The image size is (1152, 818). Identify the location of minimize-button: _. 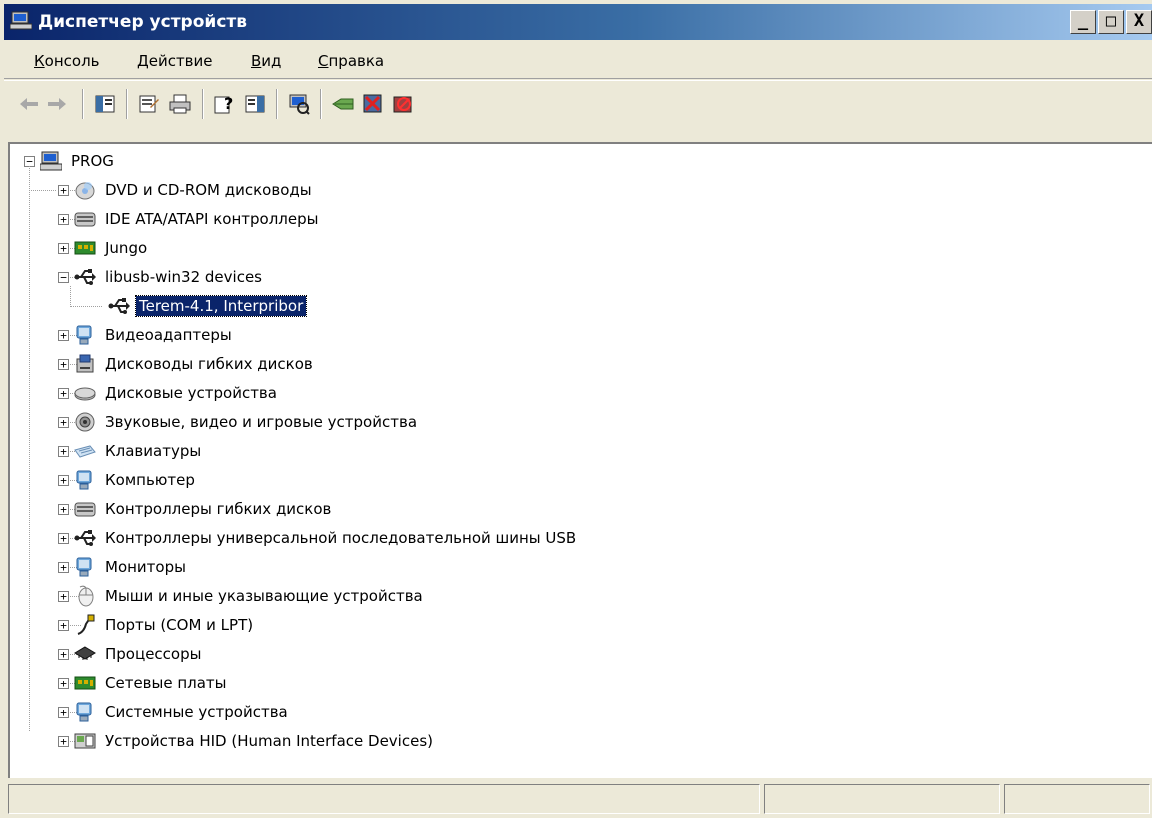
(1083, 22).